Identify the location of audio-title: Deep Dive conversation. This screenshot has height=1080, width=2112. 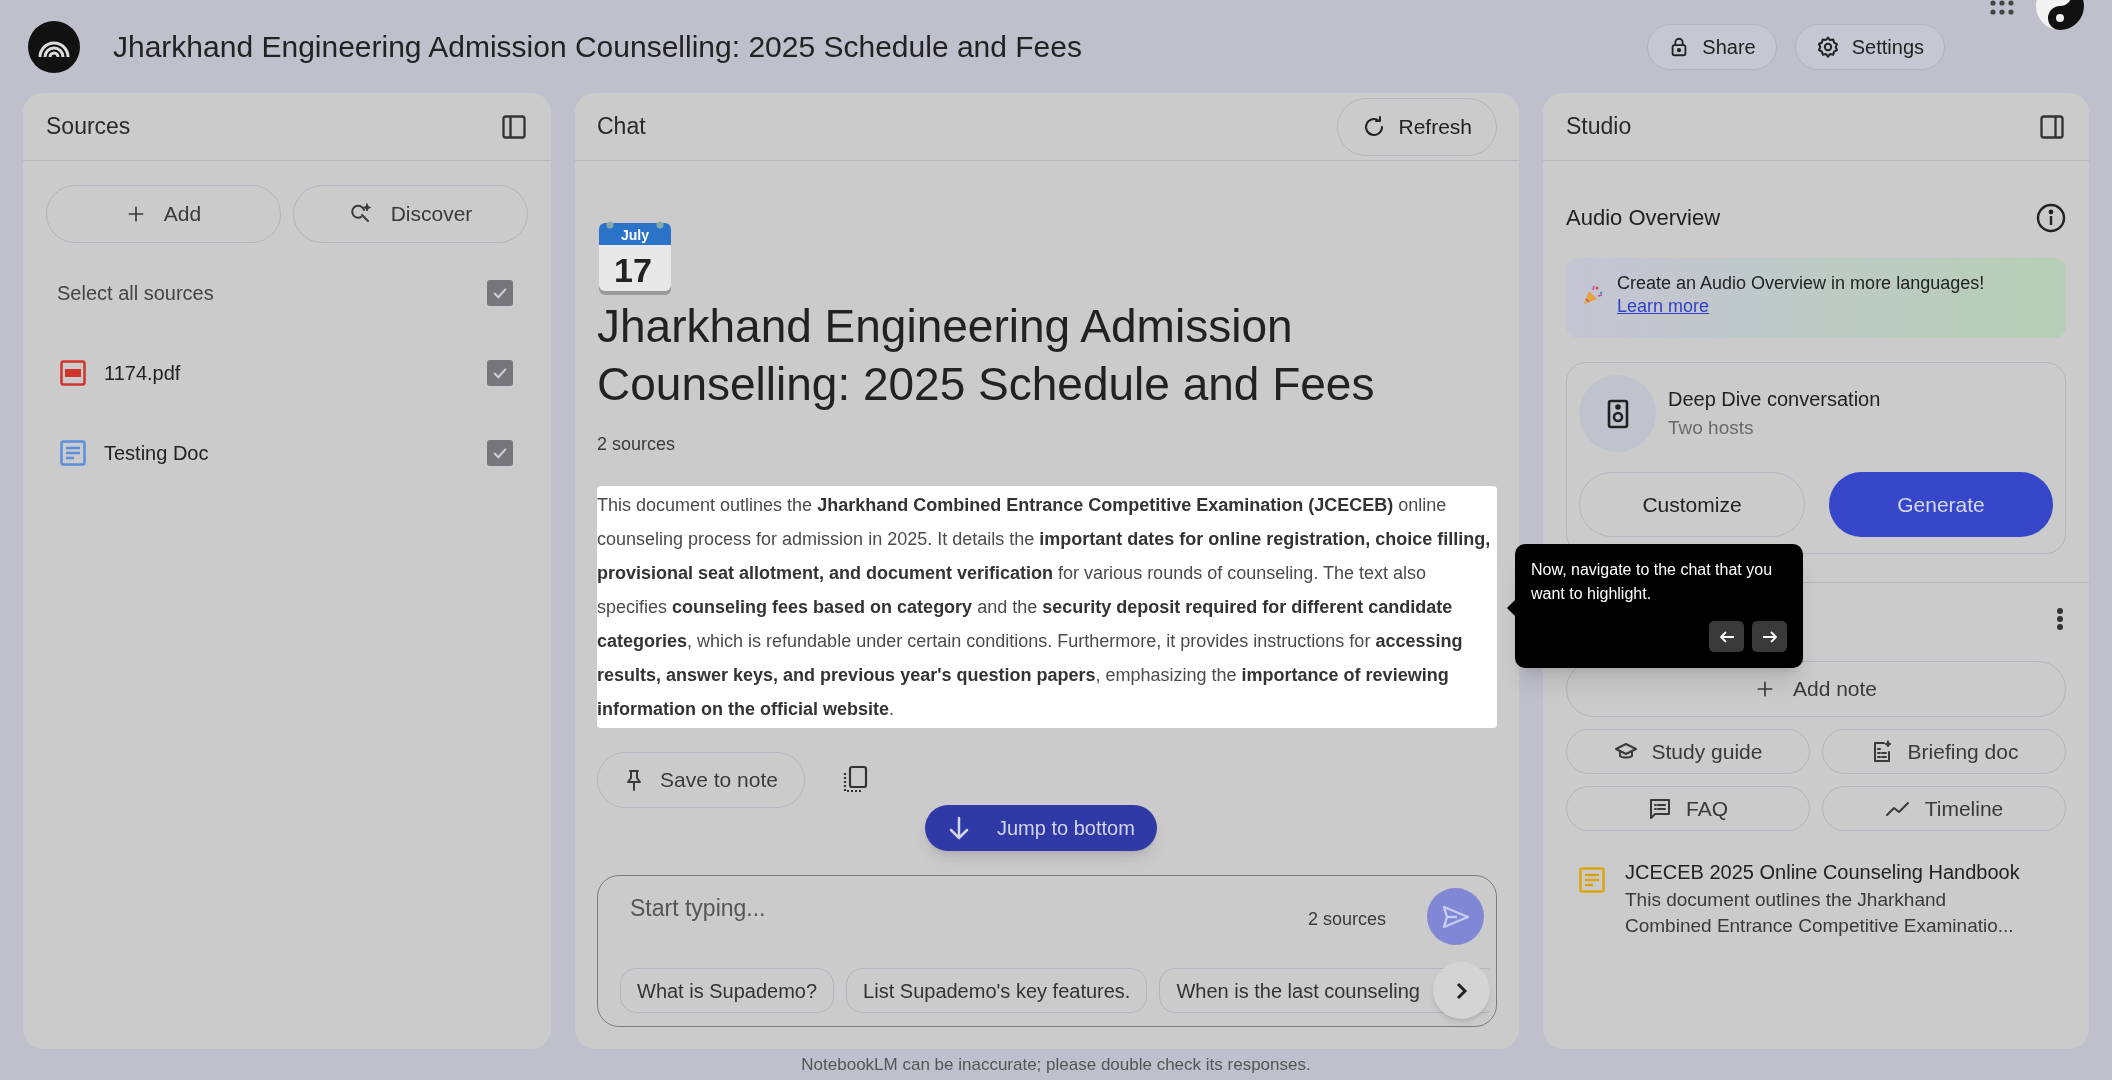
(1774, 400).